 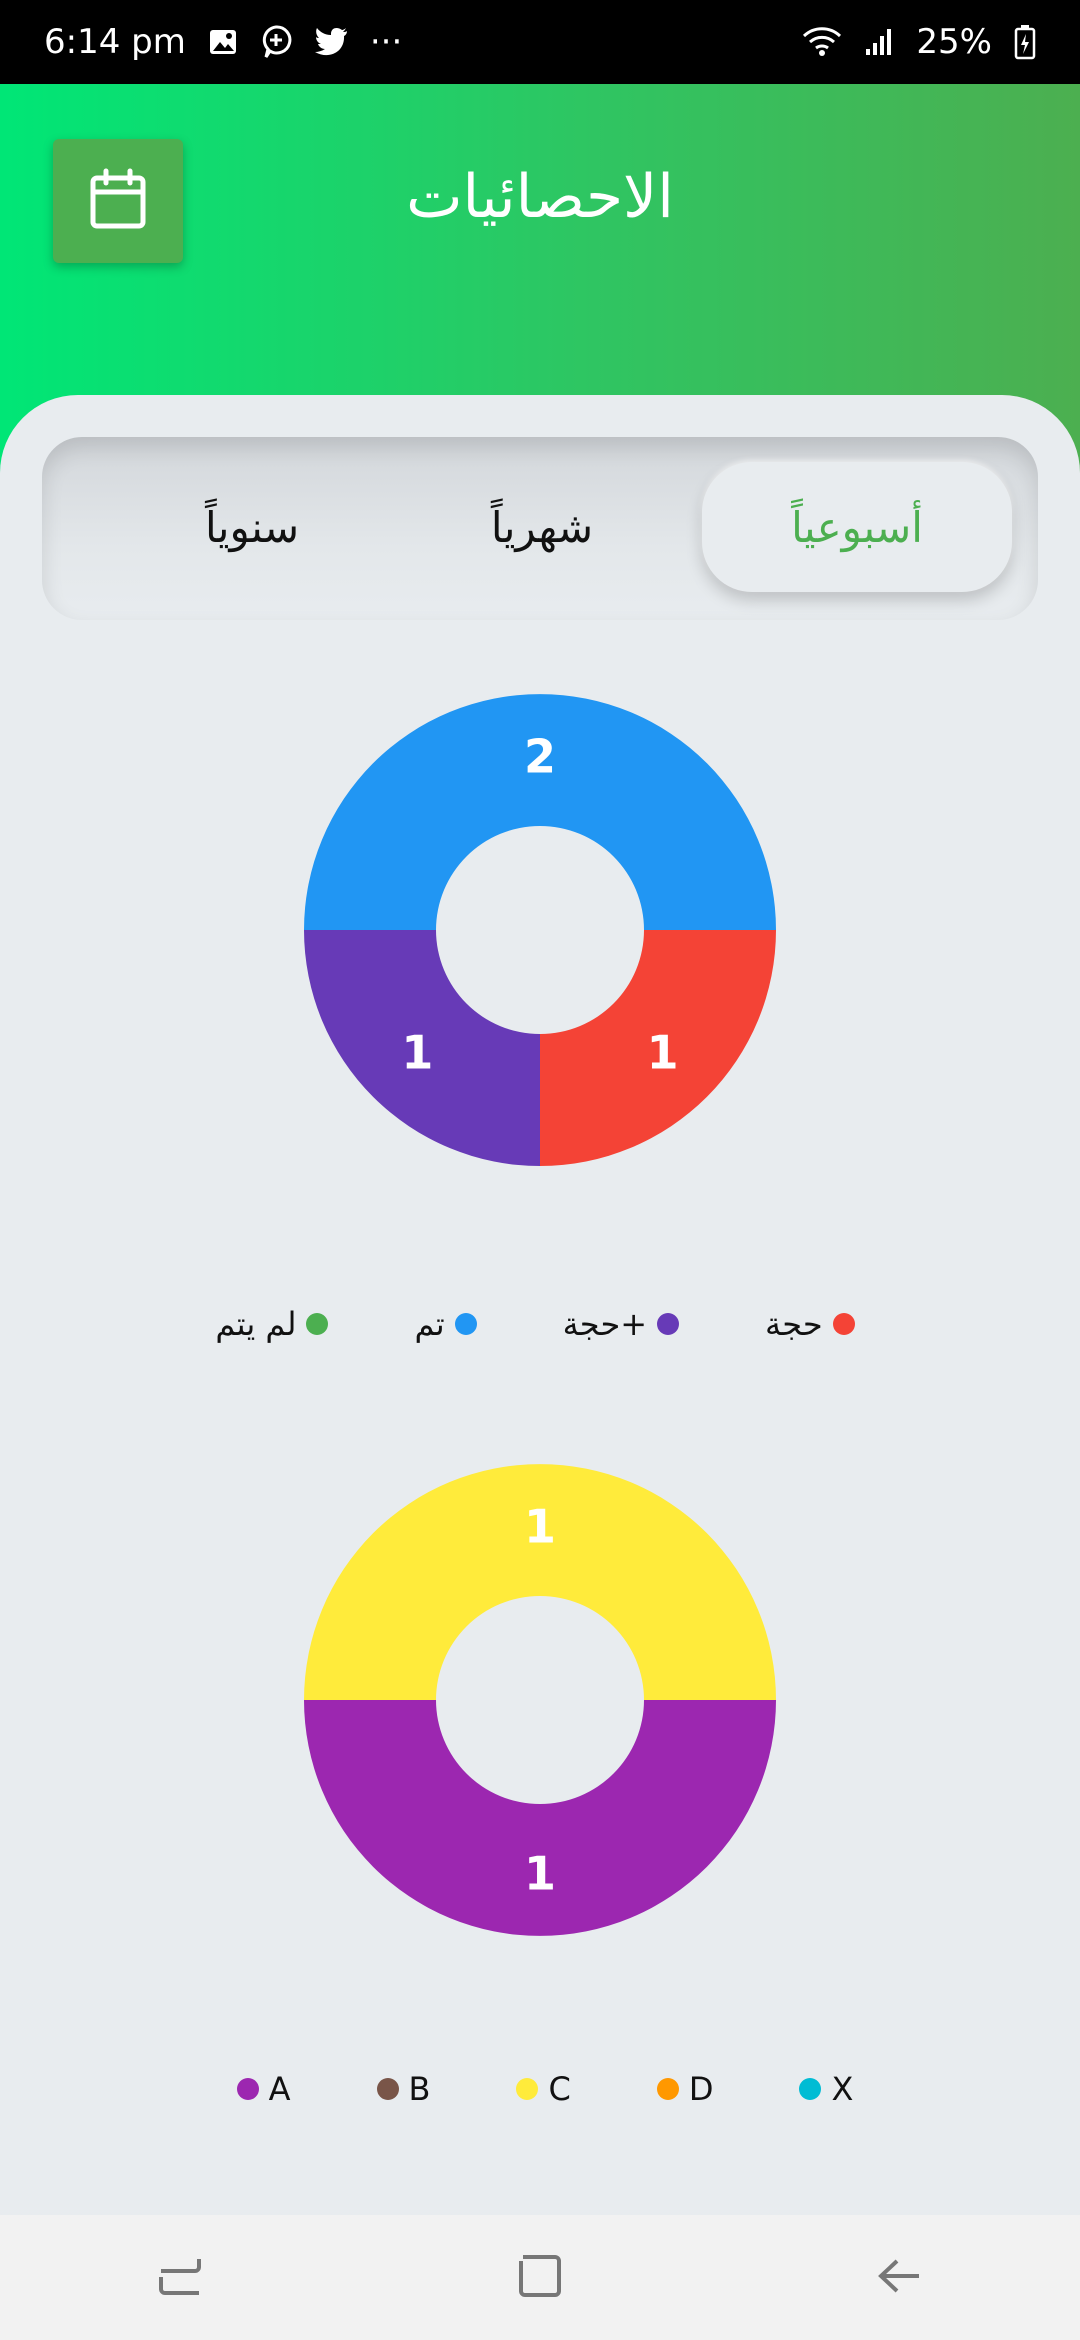 I want to click on category-donut-chart: 11, so click(x=540, y=1700).